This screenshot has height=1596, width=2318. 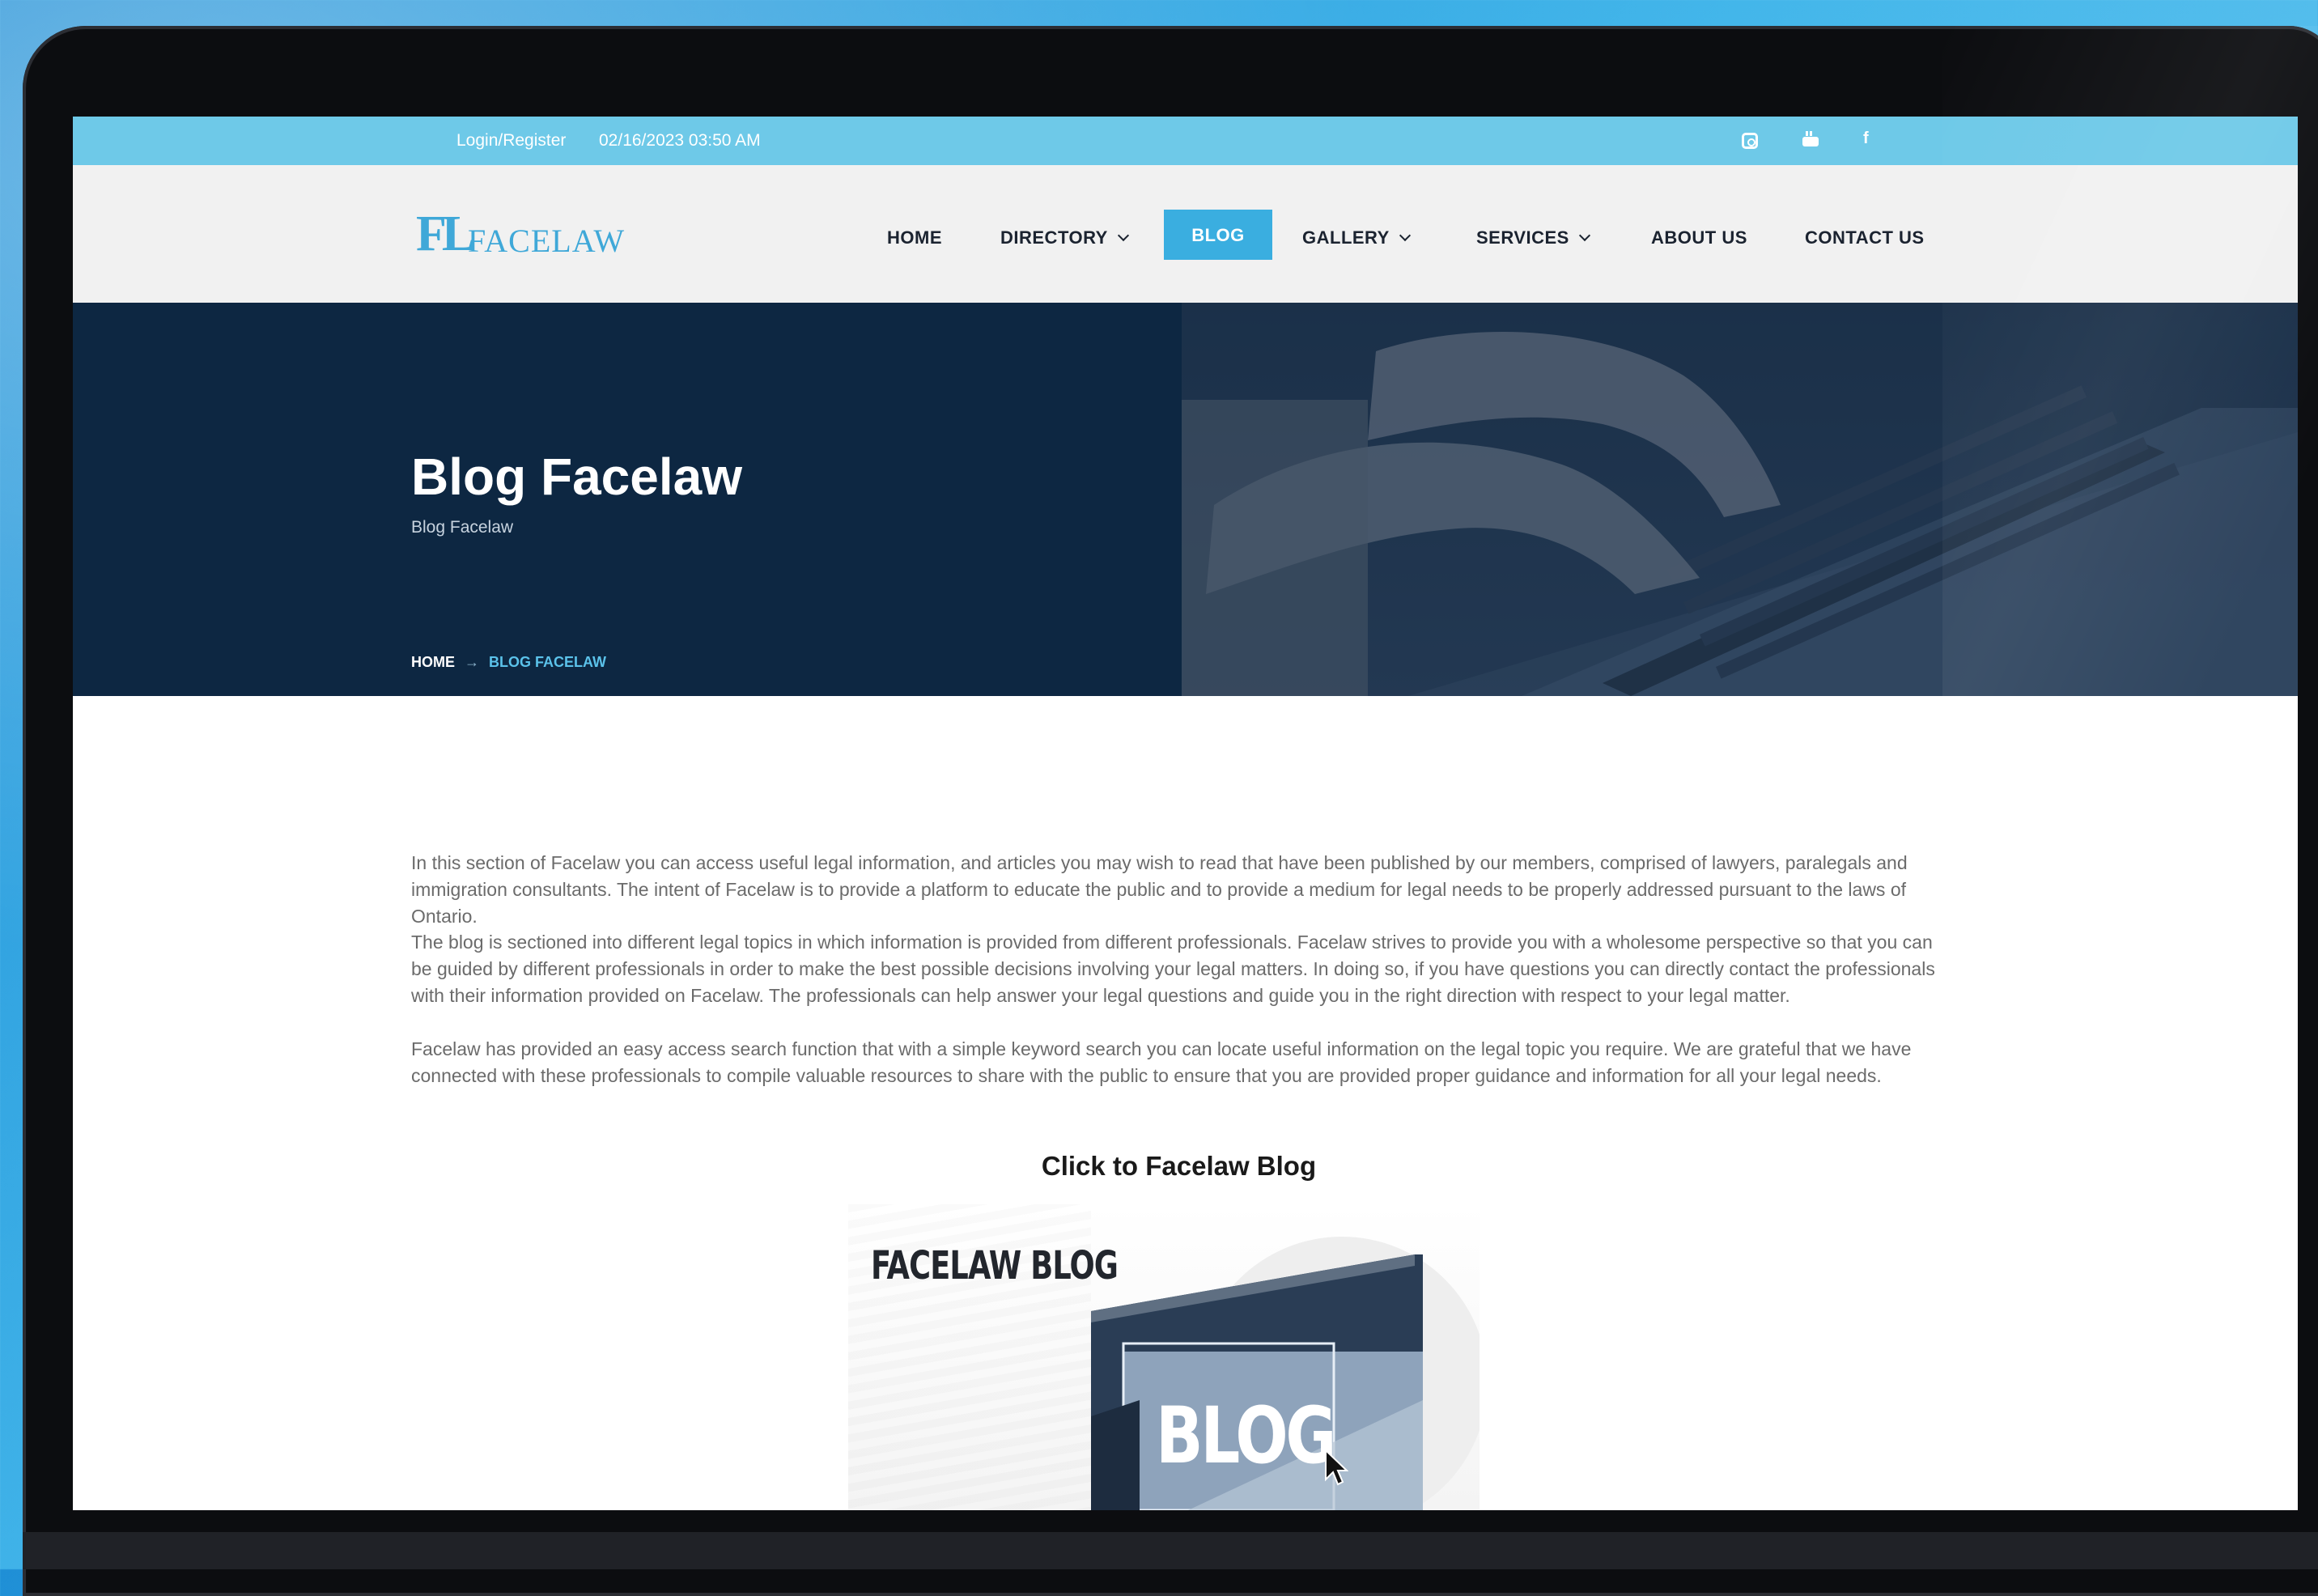 What do you see at coordinates (547, 241) in the screenshot?
I see `logo-text: FACELAW` at bounding box center [547, 241].